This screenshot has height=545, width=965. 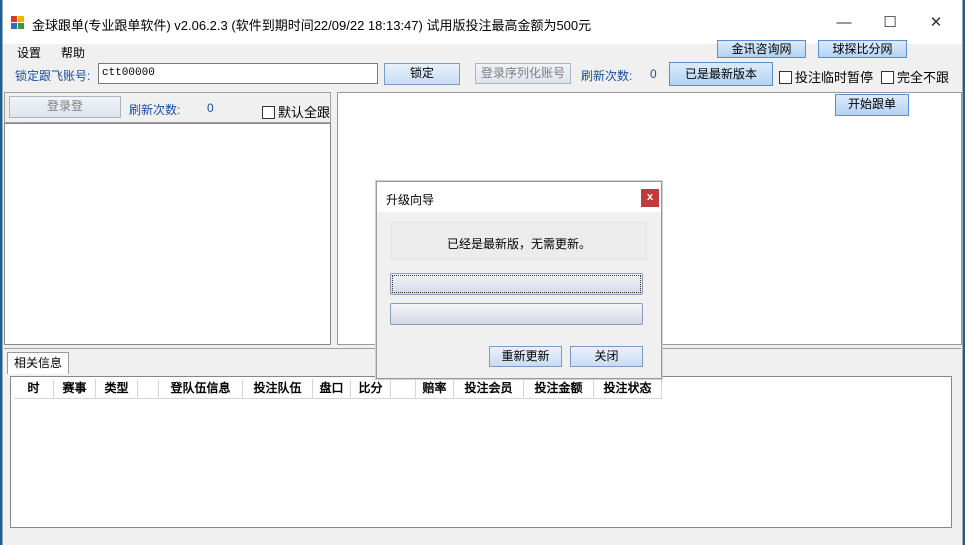 I want to click on column-header: 类型, so click(x=117, y=388).